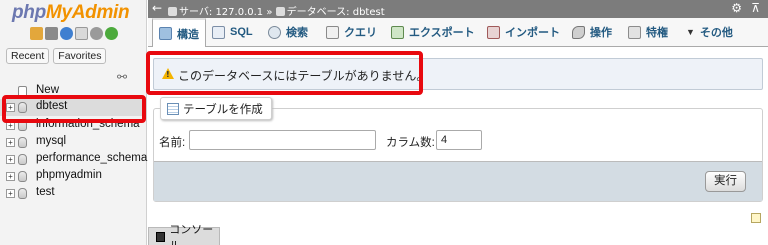 The height and width of the screenshot is (245, 768). What do you see at coordinates (397, 32) in the screenshot?
I see `export-icon` at bounding box center [397, 32].